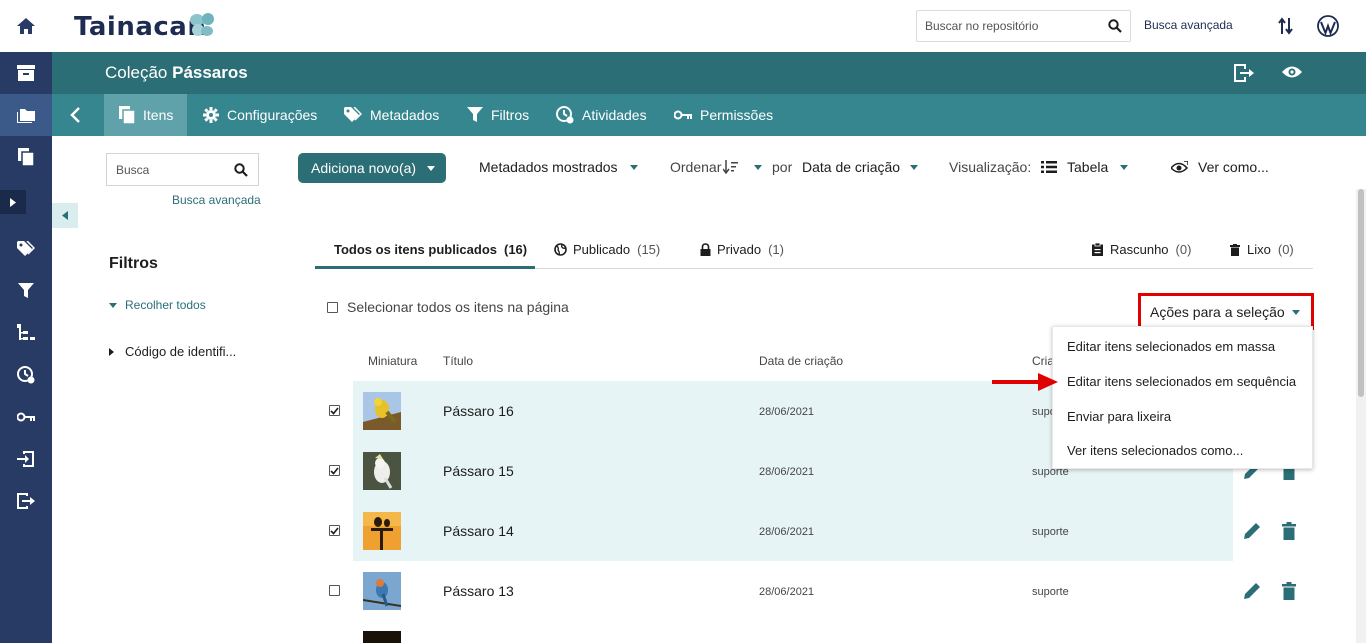  I want to click on add-new-button: Adiciona novo(a), so click(372, 168).